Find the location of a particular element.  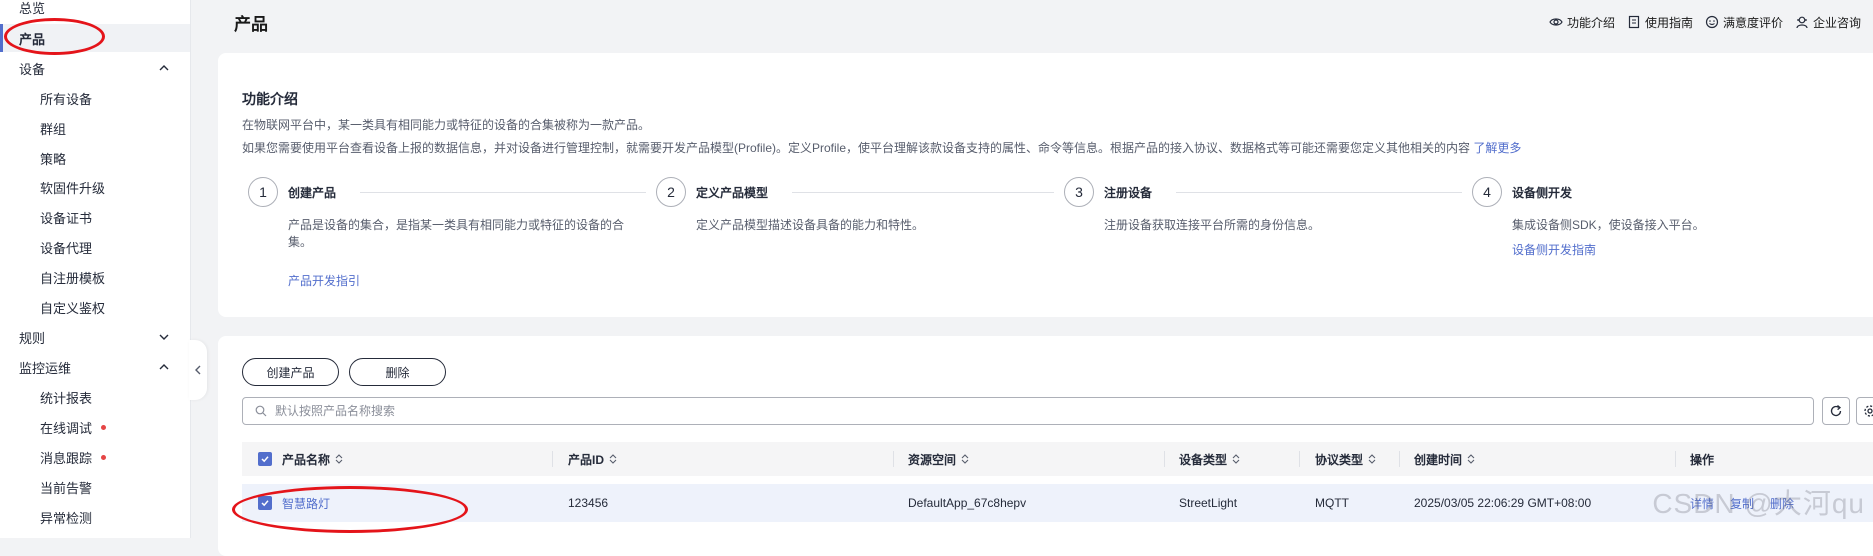

header-link-label: 功能介绍 is located at coordinates (1590, 22).